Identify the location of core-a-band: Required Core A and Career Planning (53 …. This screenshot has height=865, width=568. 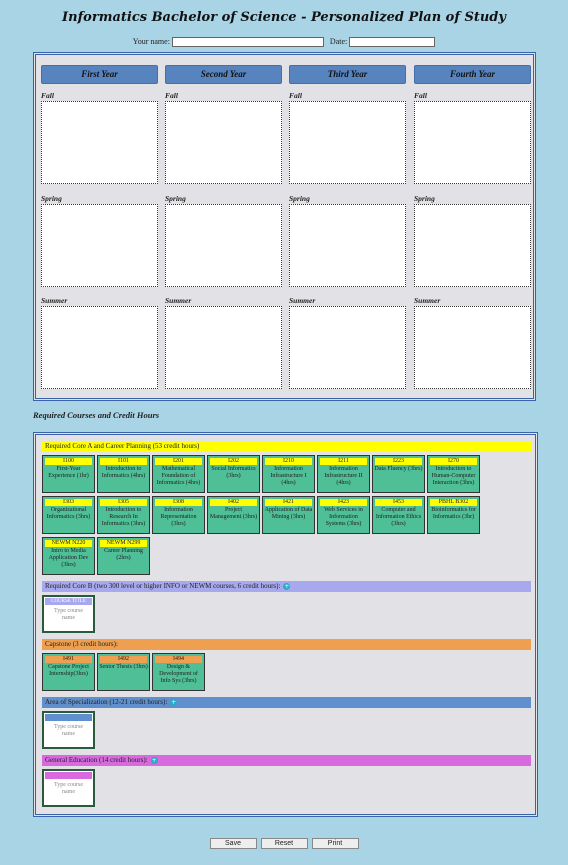
(286, 446).